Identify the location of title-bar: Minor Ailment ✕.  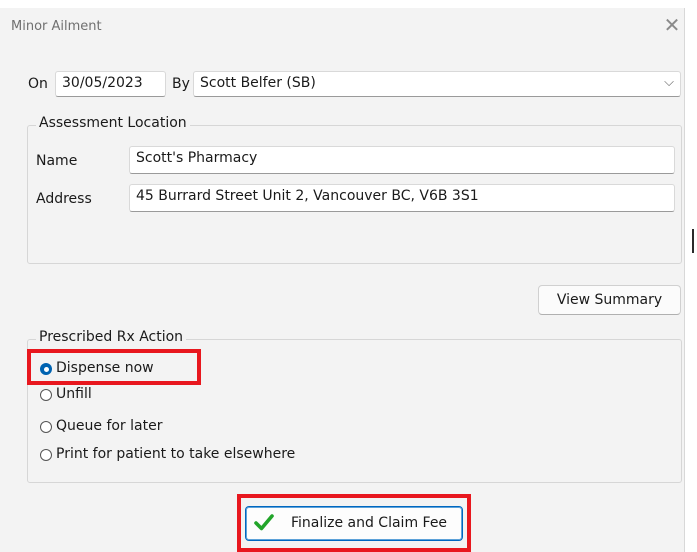
(342, 26).